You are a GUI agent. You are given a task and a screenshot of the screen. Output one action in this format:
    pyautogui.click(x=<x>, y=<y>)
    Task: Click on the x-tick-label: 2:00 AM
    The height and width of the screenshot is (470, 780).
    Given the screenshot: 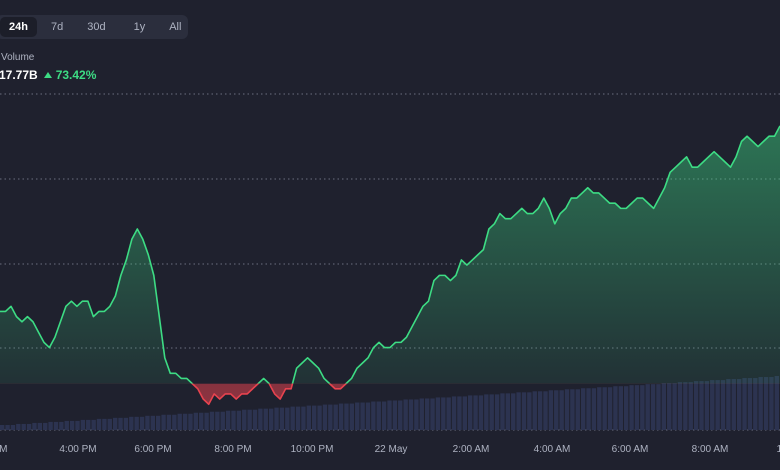 What is the action you would take?
    pyautogui.click(x=471, y=449)
    